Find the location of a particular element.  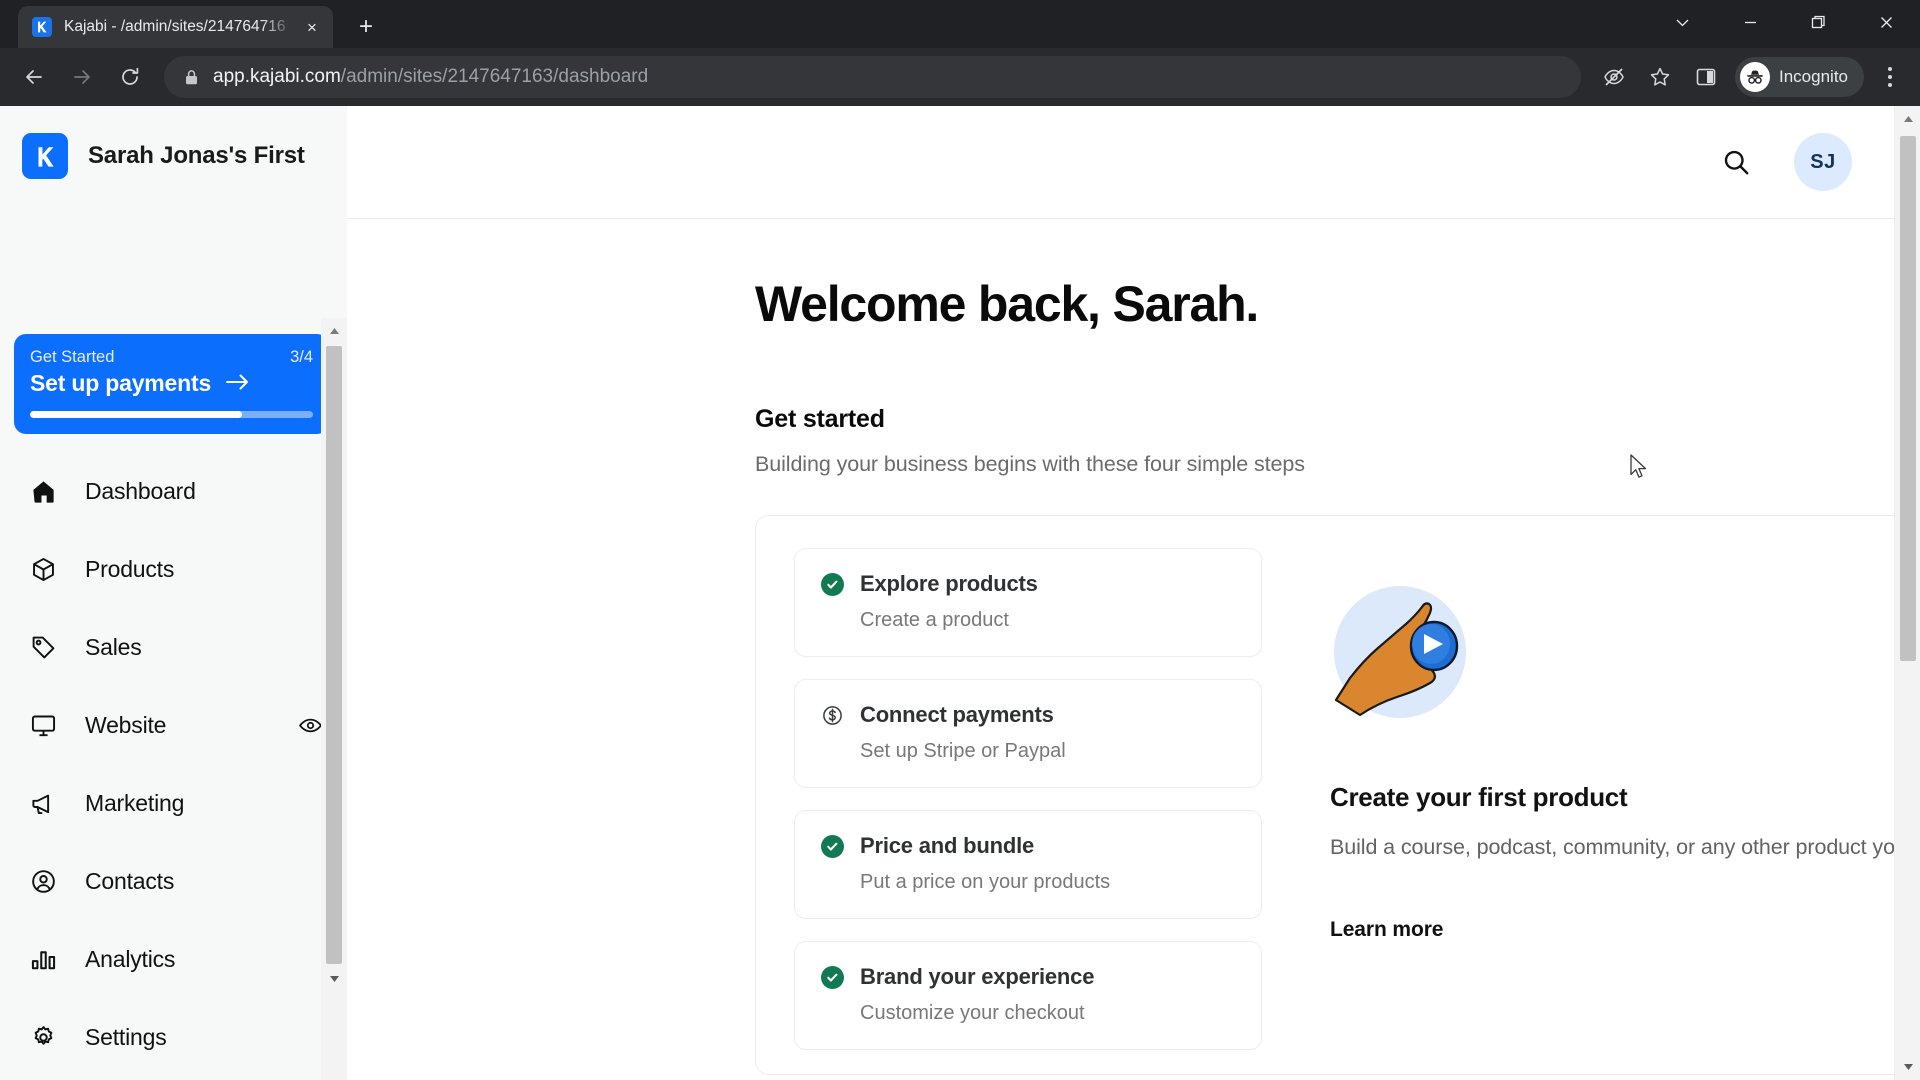

browser-tab: Kajabi - /admin/sites/214764716 × is located at coordinates (175, 27).